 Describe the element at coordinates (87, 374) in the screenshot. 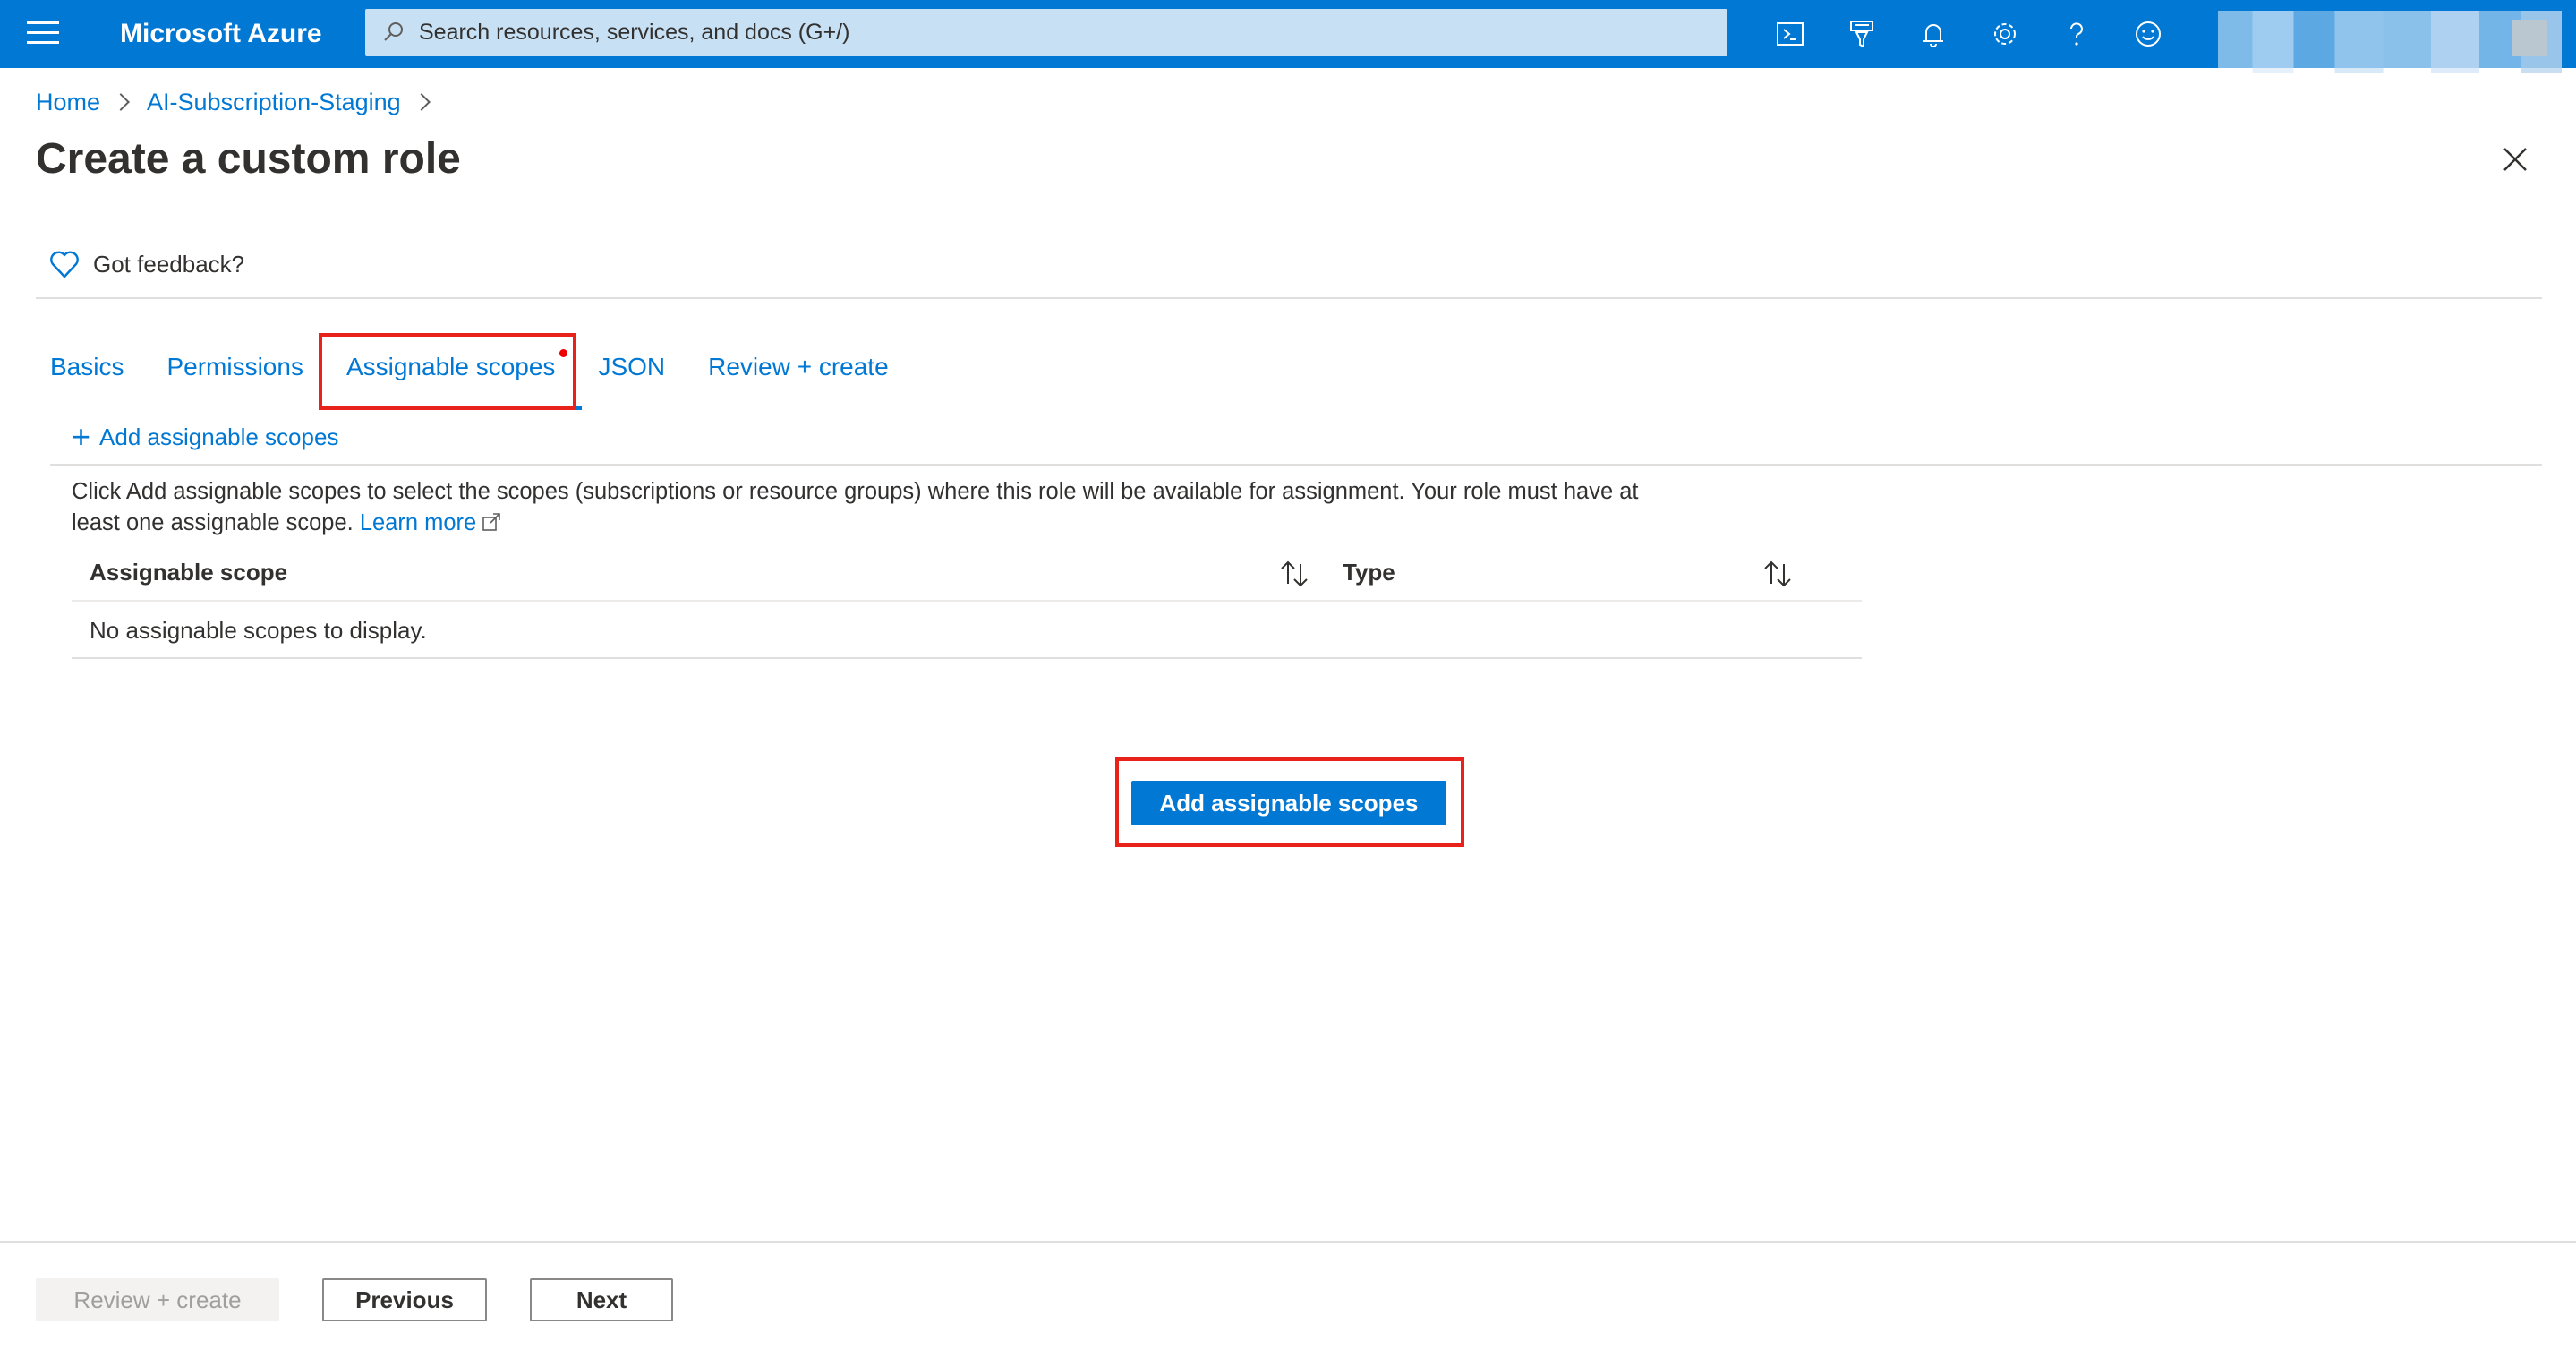

I see `tab-basics: Basics` at that location.